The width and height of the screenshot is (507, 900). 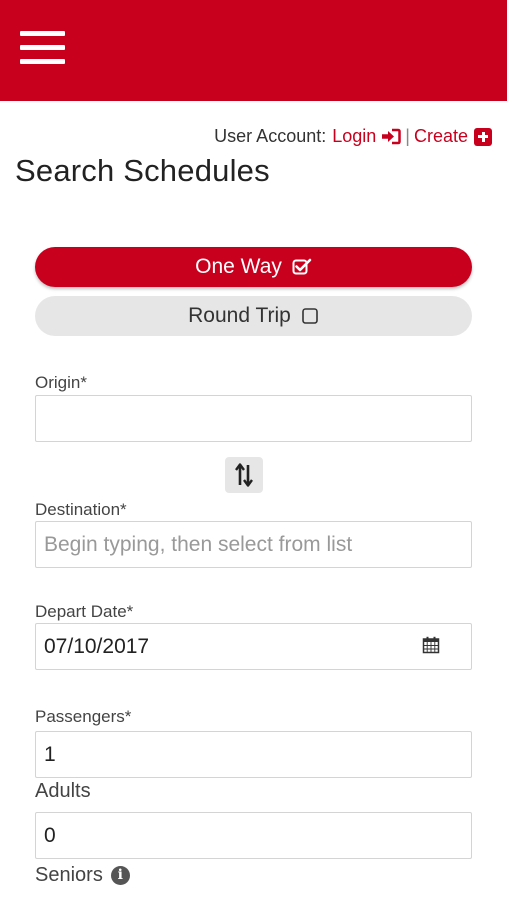 I want to click on seniors-label: Seniors i, so click(x=82, y=875).